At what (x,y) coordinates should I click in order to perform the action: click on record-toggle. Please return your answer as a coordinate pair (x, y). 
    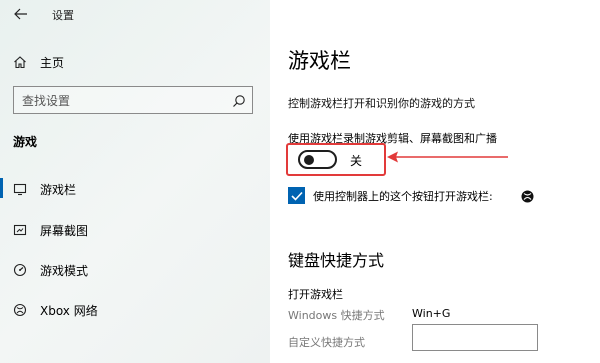
    Looking at the image, I should click on (317, 159).